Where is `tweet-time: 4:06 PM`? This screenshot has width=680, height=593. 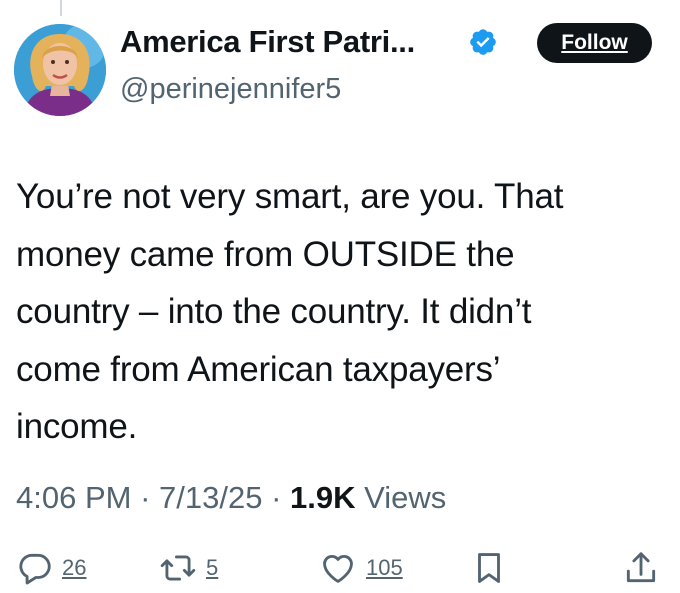 tweet-time: 4:06 PM is located at coordinates (73, 497).